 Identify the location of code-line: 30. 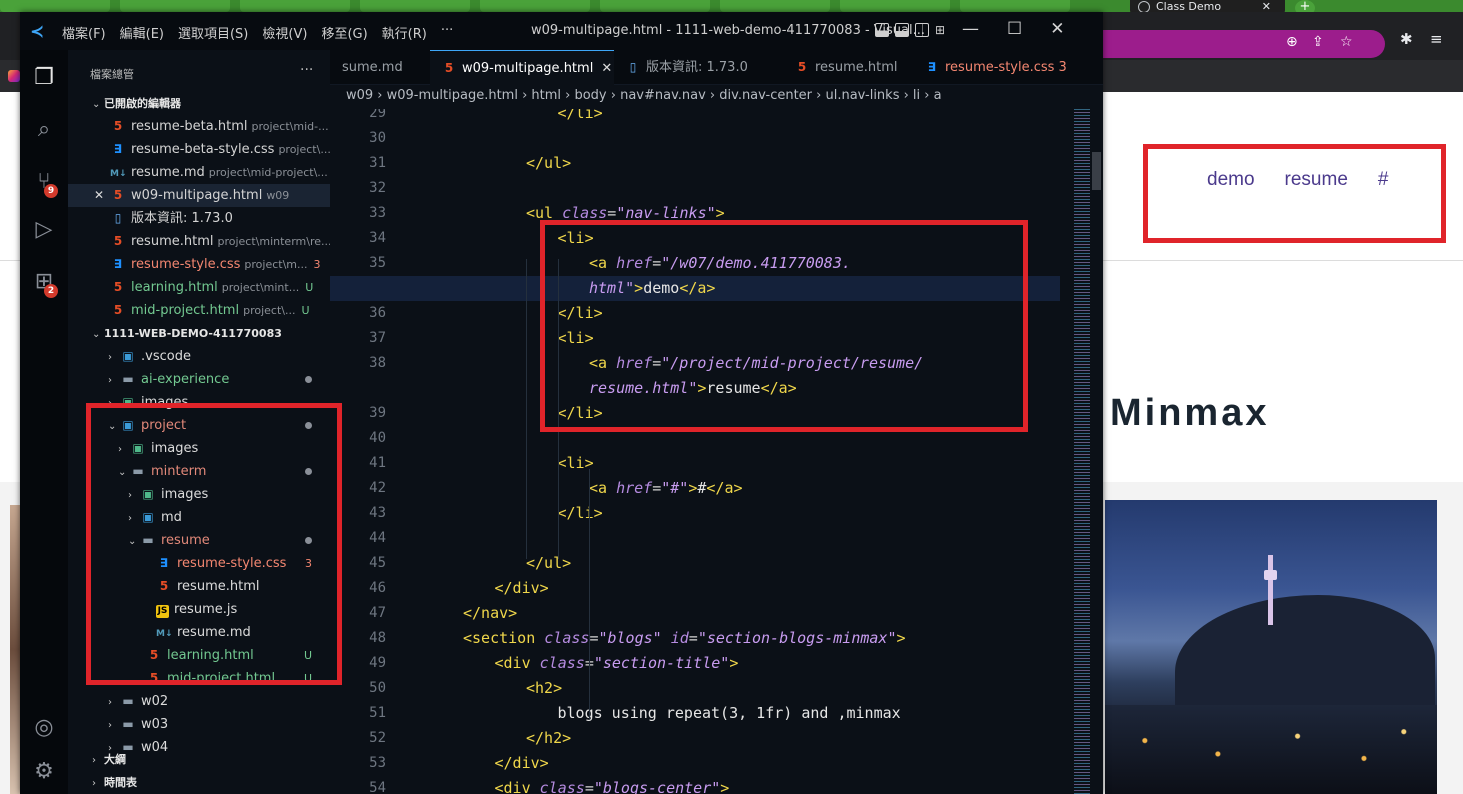
(695, 138).